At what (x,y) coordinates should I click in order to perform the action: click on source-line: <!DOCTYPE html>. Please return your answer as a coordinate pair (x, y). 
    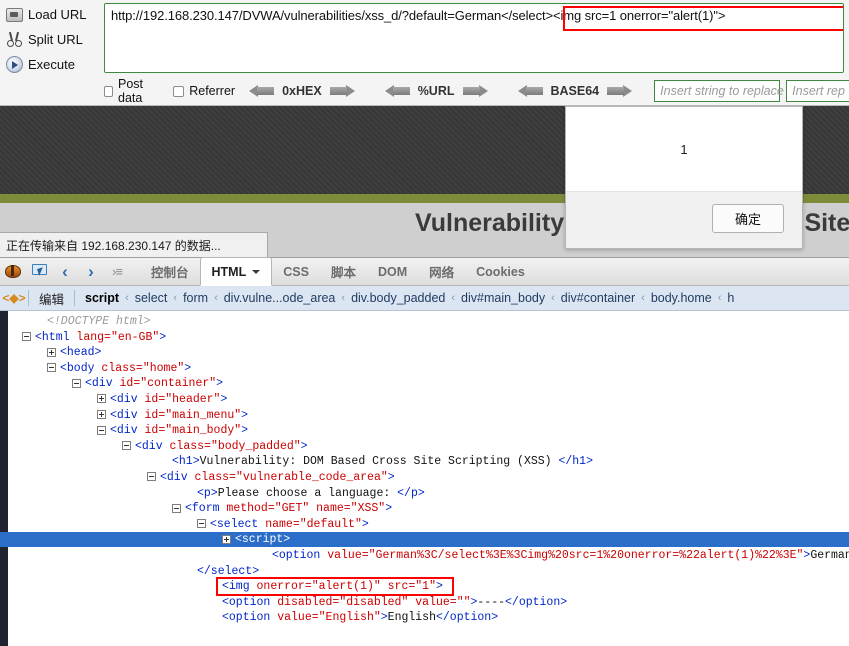
    Looking at the image, I should click on (99, 321).